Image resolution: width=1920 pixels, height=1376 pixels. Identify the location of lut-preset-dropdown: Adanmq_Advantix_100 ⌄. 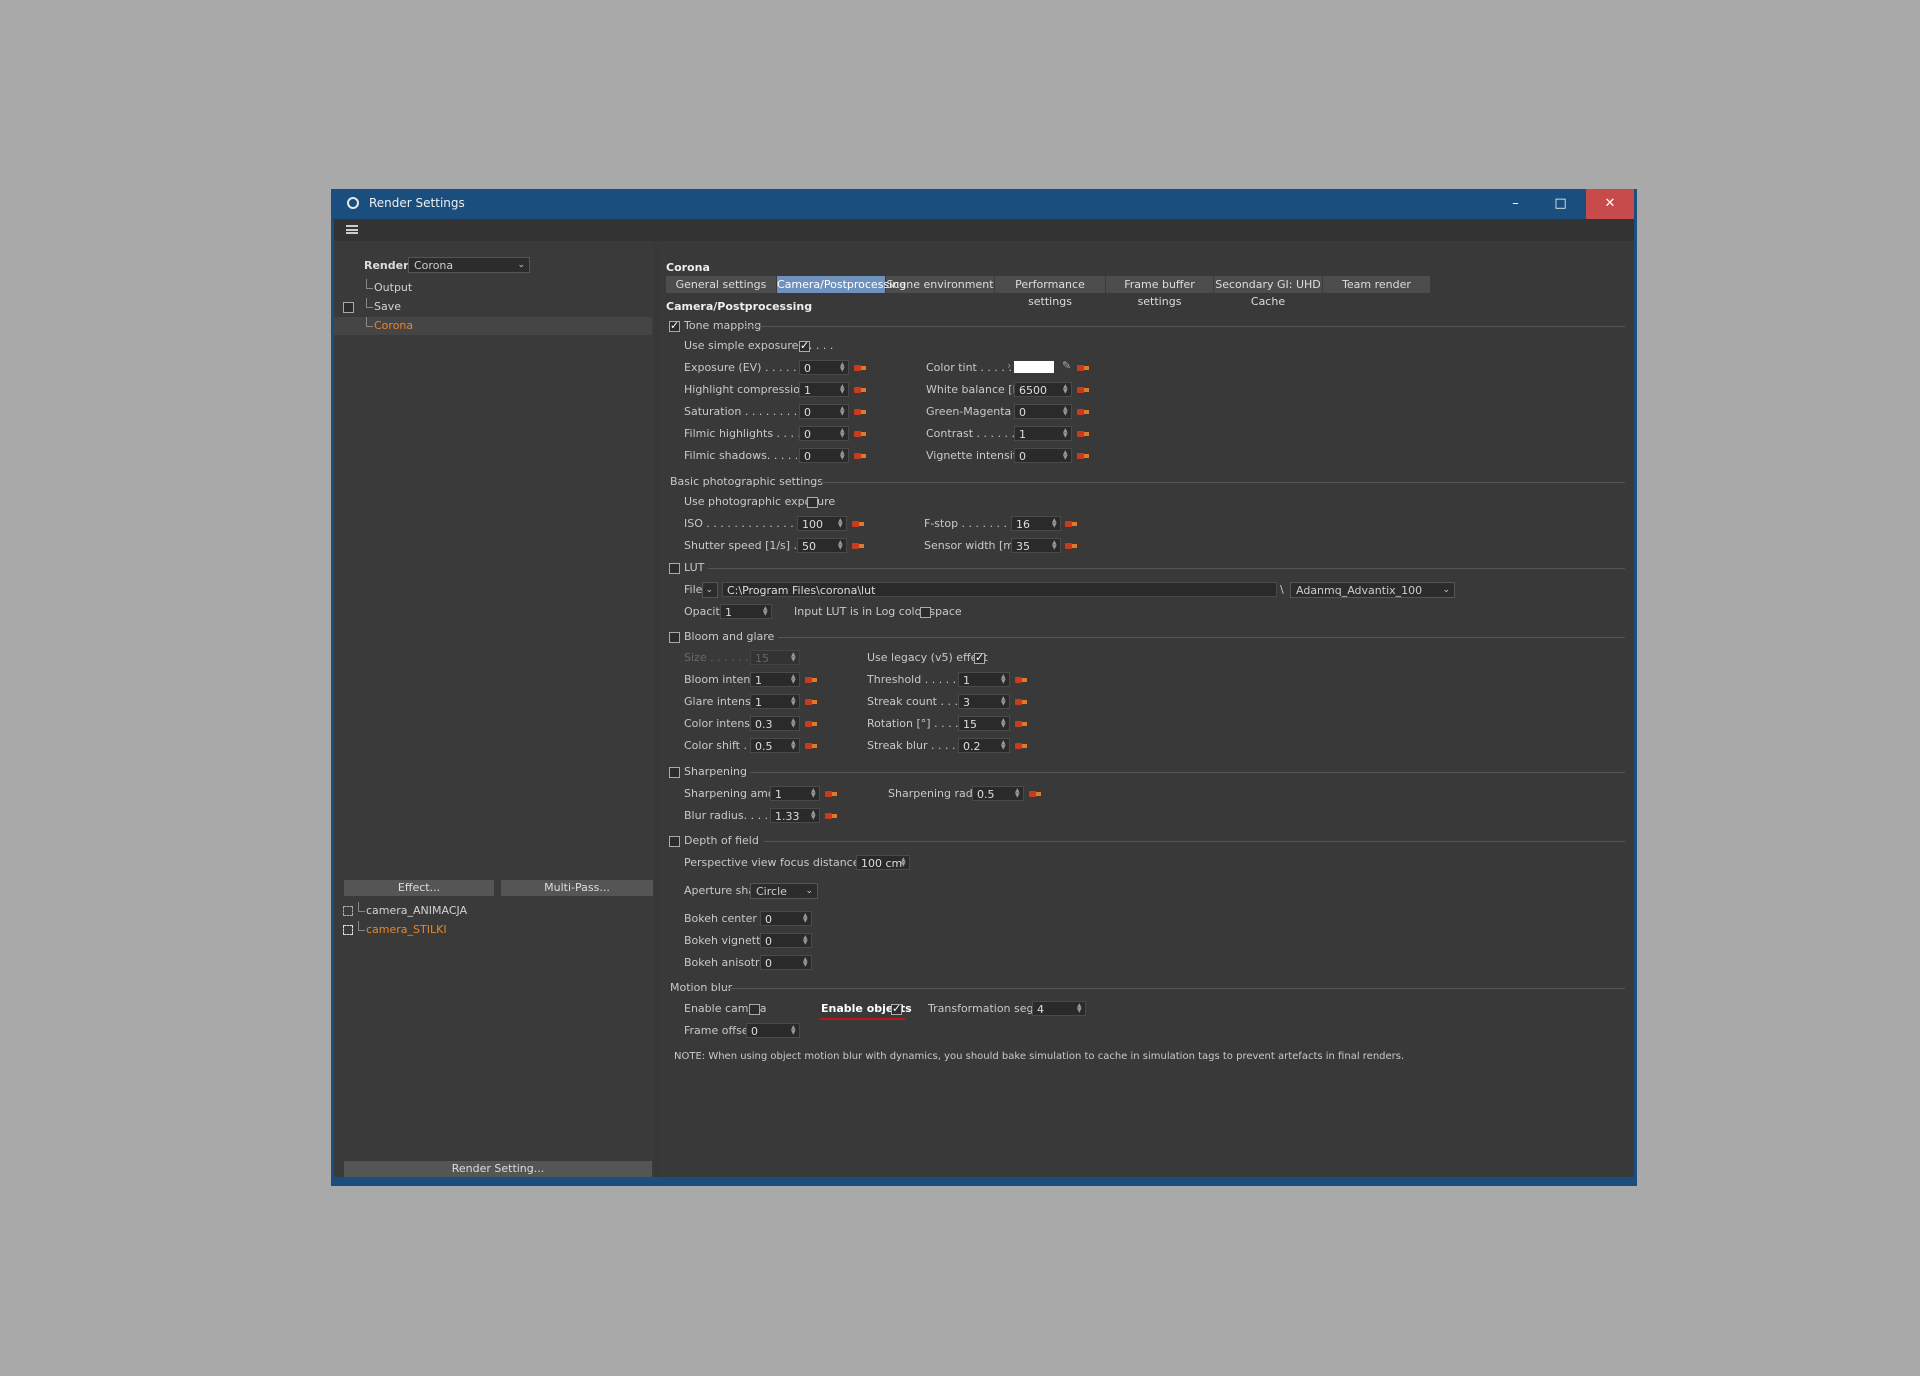
(1372, 590).